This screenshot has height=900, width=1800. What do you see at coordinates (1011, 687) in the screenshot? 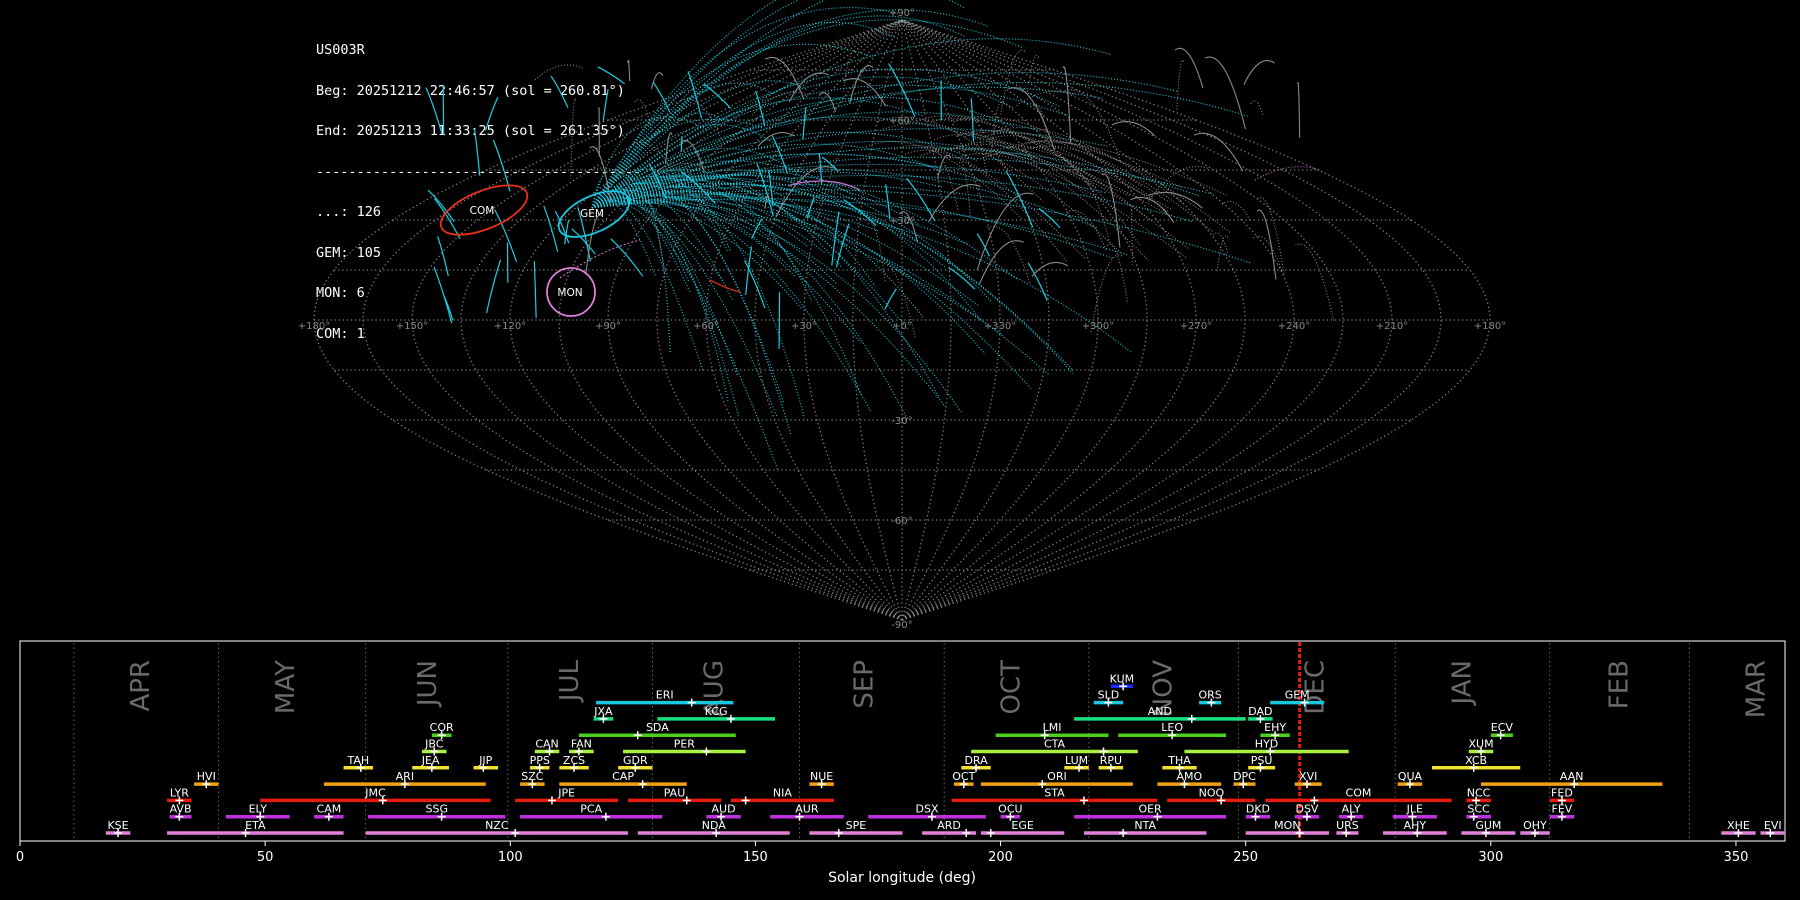
I see `month-label: OCT` at bounding box center [1011, 687].